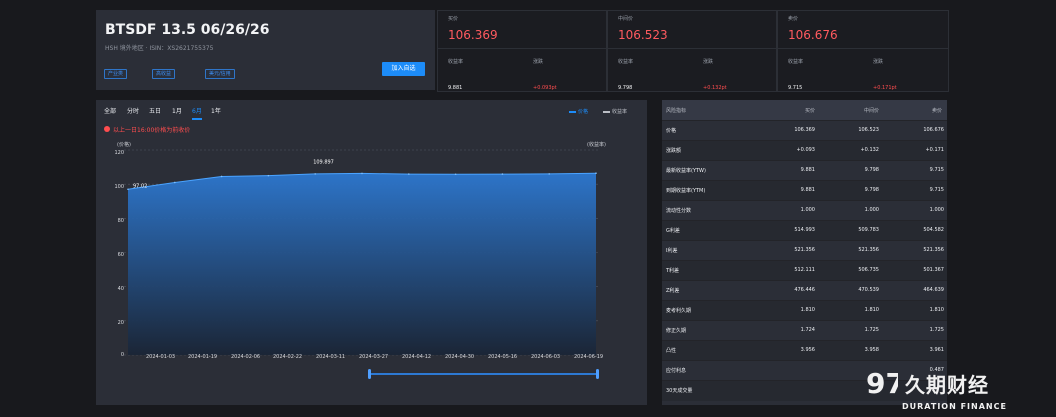 Image resolution: width=1056 pixels, height=417 pixels. Describe the element at coordinates (676, 331) in the screenshot. I see `row-label: 修正久期` at that location.